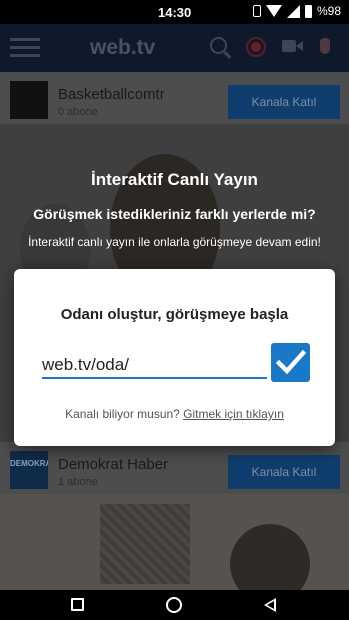 This screenshot has height=620, width=349. Describe the element at coordinates (122, 48) in the screenshot. I see `app-logo: web.tv` at that location.